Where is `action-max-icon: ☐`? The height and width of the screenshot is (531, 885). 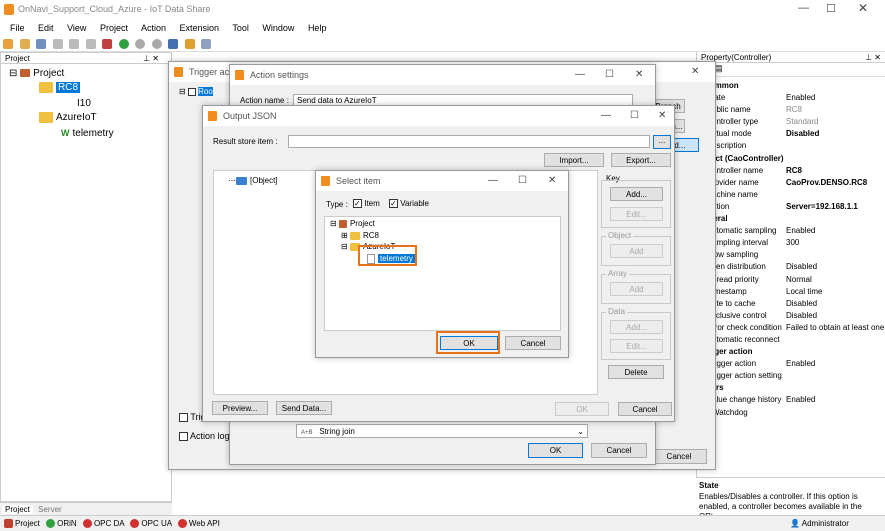
action-max-icon: ☐ is located at coordinates (609, 75).